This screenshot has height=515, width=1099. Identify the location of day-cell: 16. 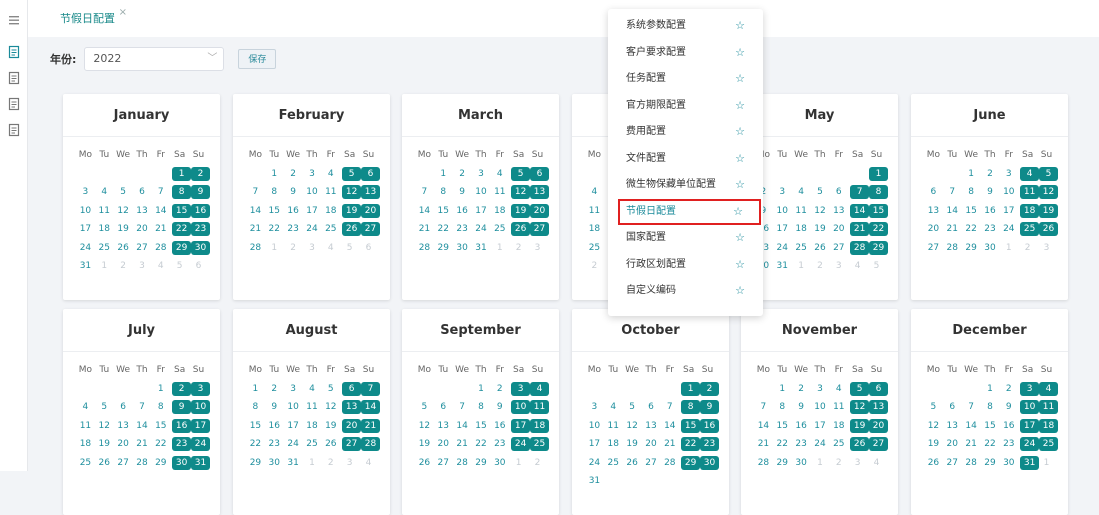
(181, 425).